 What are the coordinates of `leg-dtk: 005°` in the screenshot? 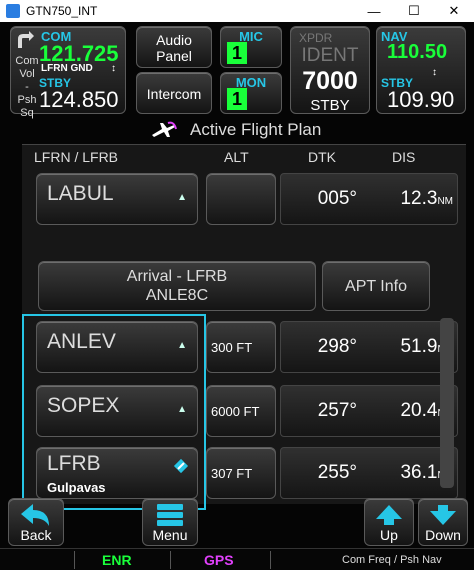 It's located at (337, 198).